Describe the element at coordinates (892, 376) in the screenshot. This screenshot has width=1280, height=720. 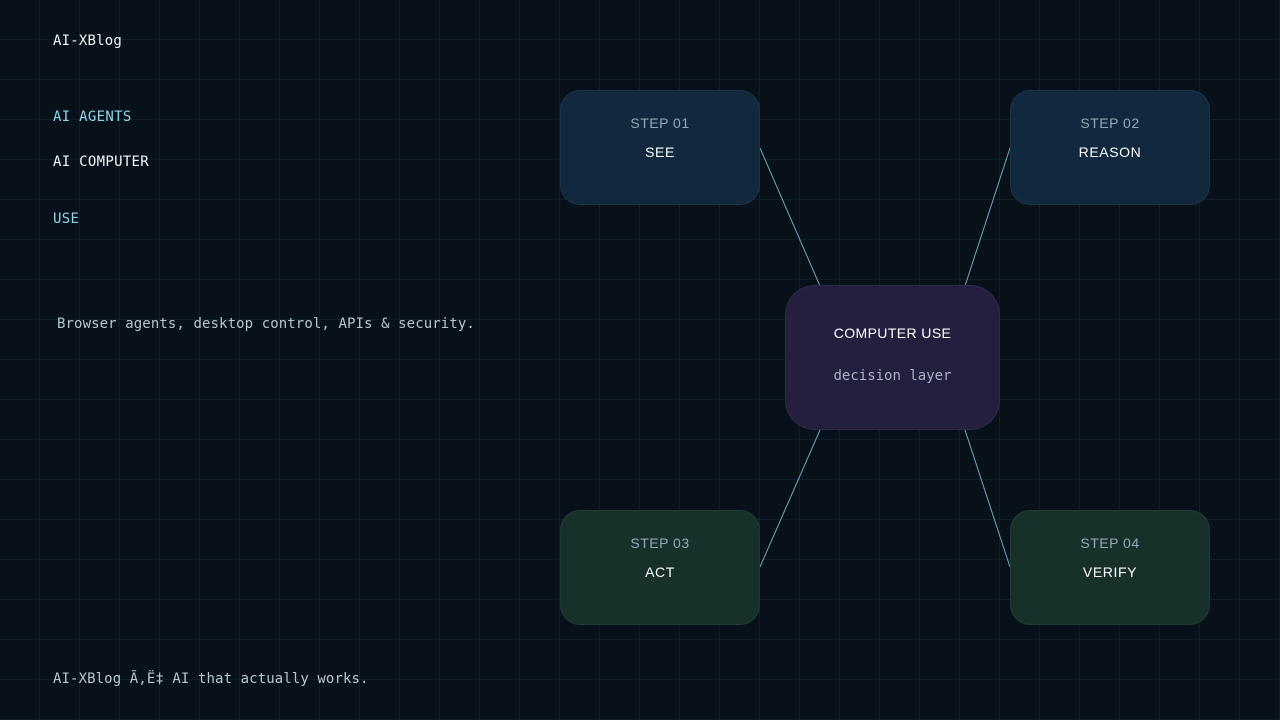
I see `center-subtitle: decision layer` at that location.